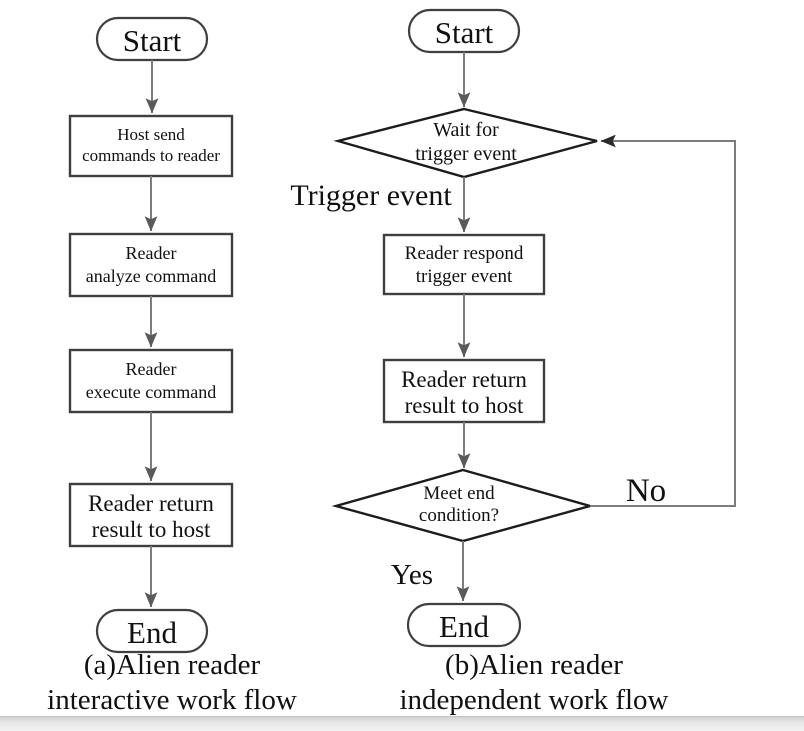  Describe the element at coordinates (151, 253) in the screenshot. I see `a-analyze-label-line1: Reader` at that location.